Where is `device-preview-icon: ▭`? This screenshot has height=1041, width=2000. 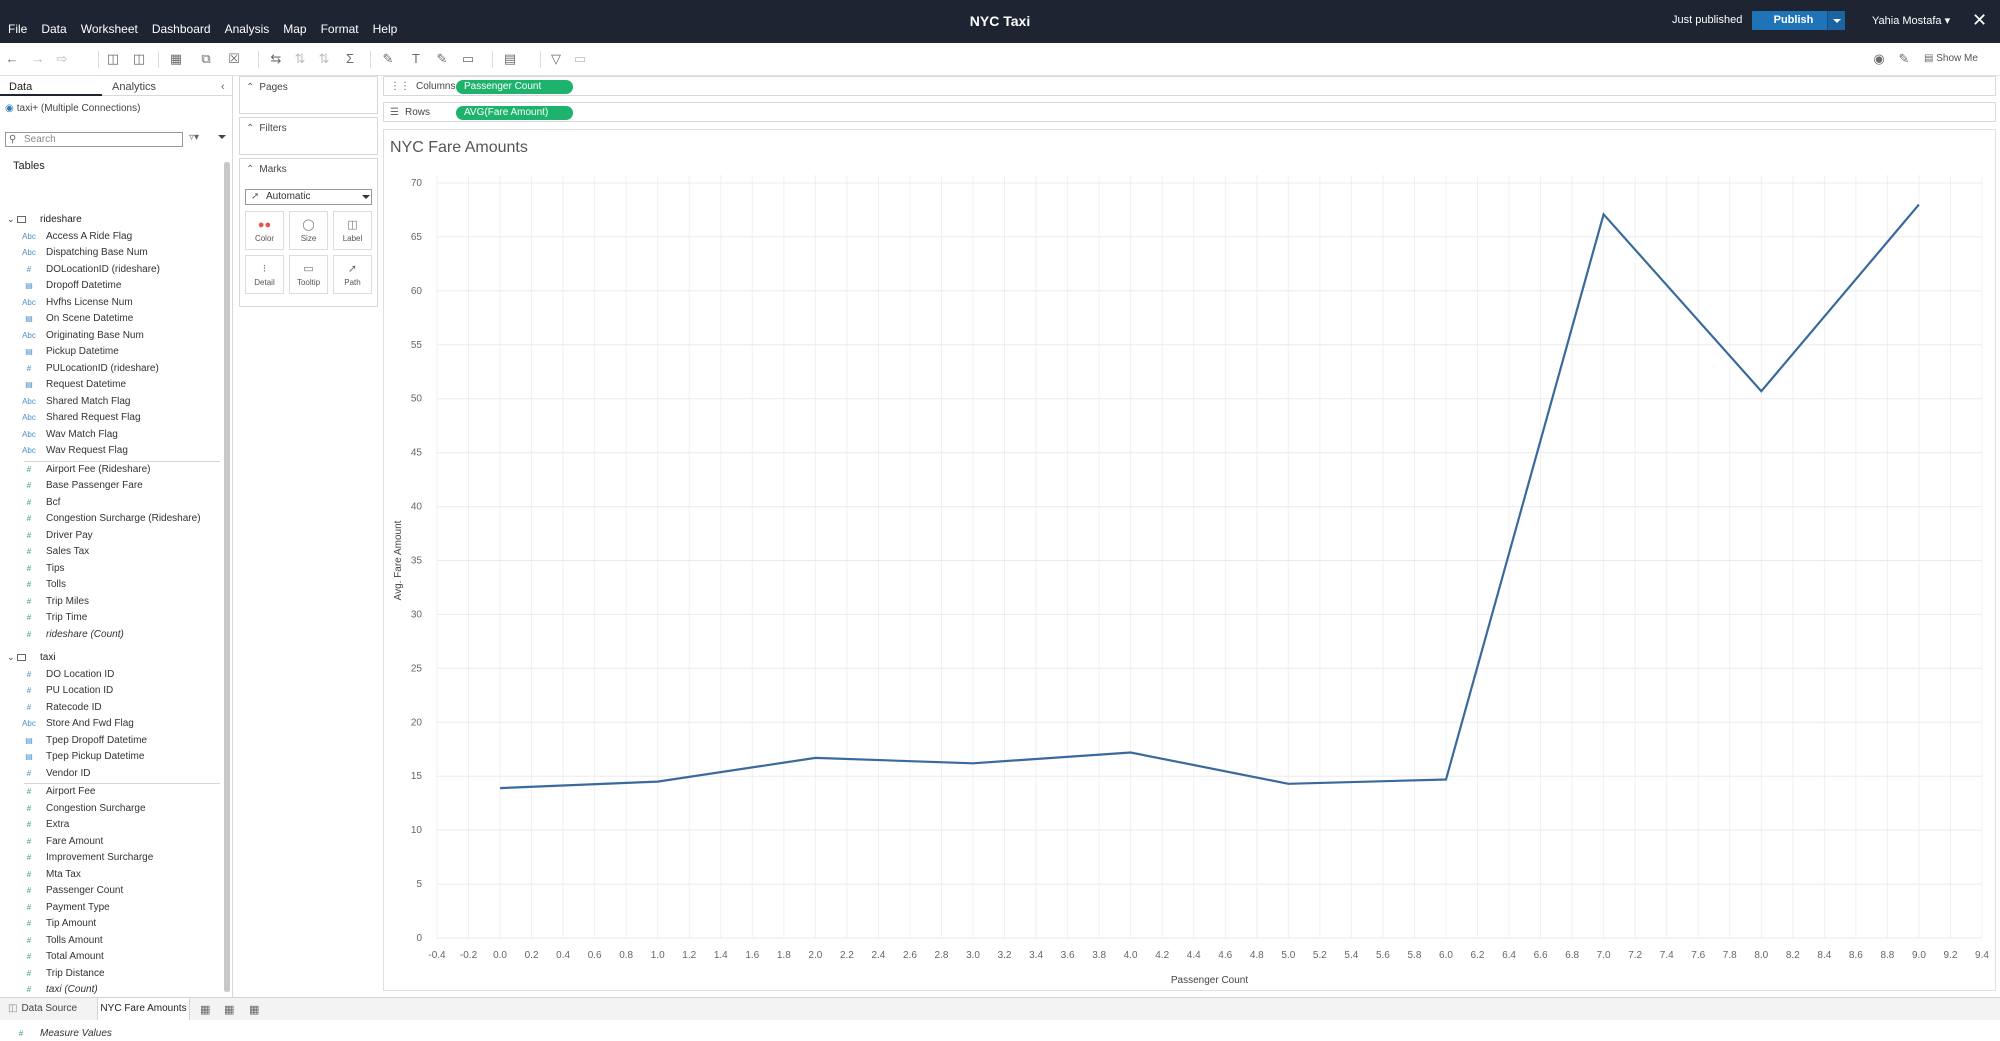 device-preview-icon: ▭ is located at coordinates (580, 59).